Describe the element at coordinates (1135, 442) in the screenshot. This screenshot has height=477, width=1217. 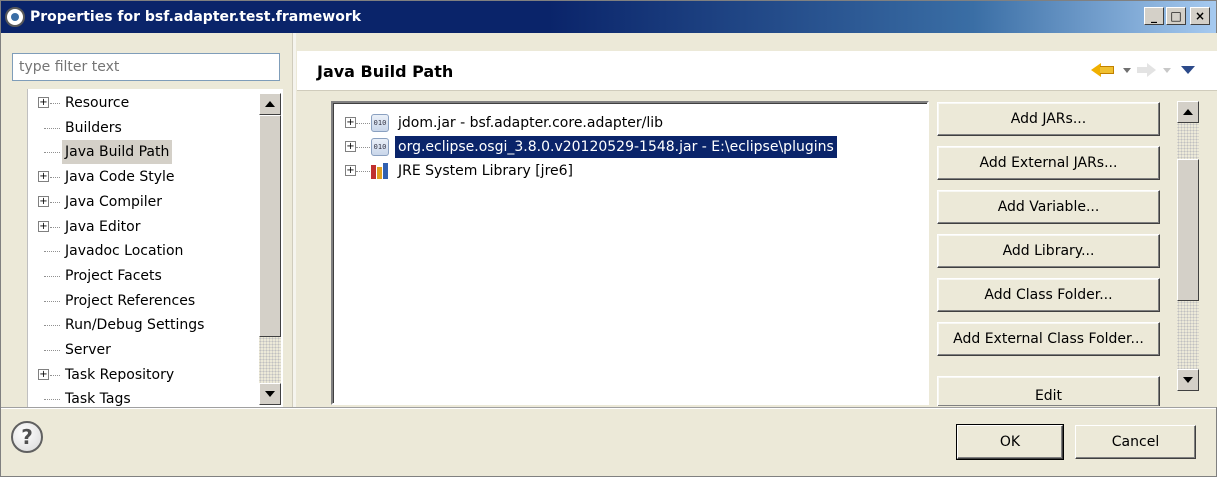
I see `cancel-button: Cancel` at that location.